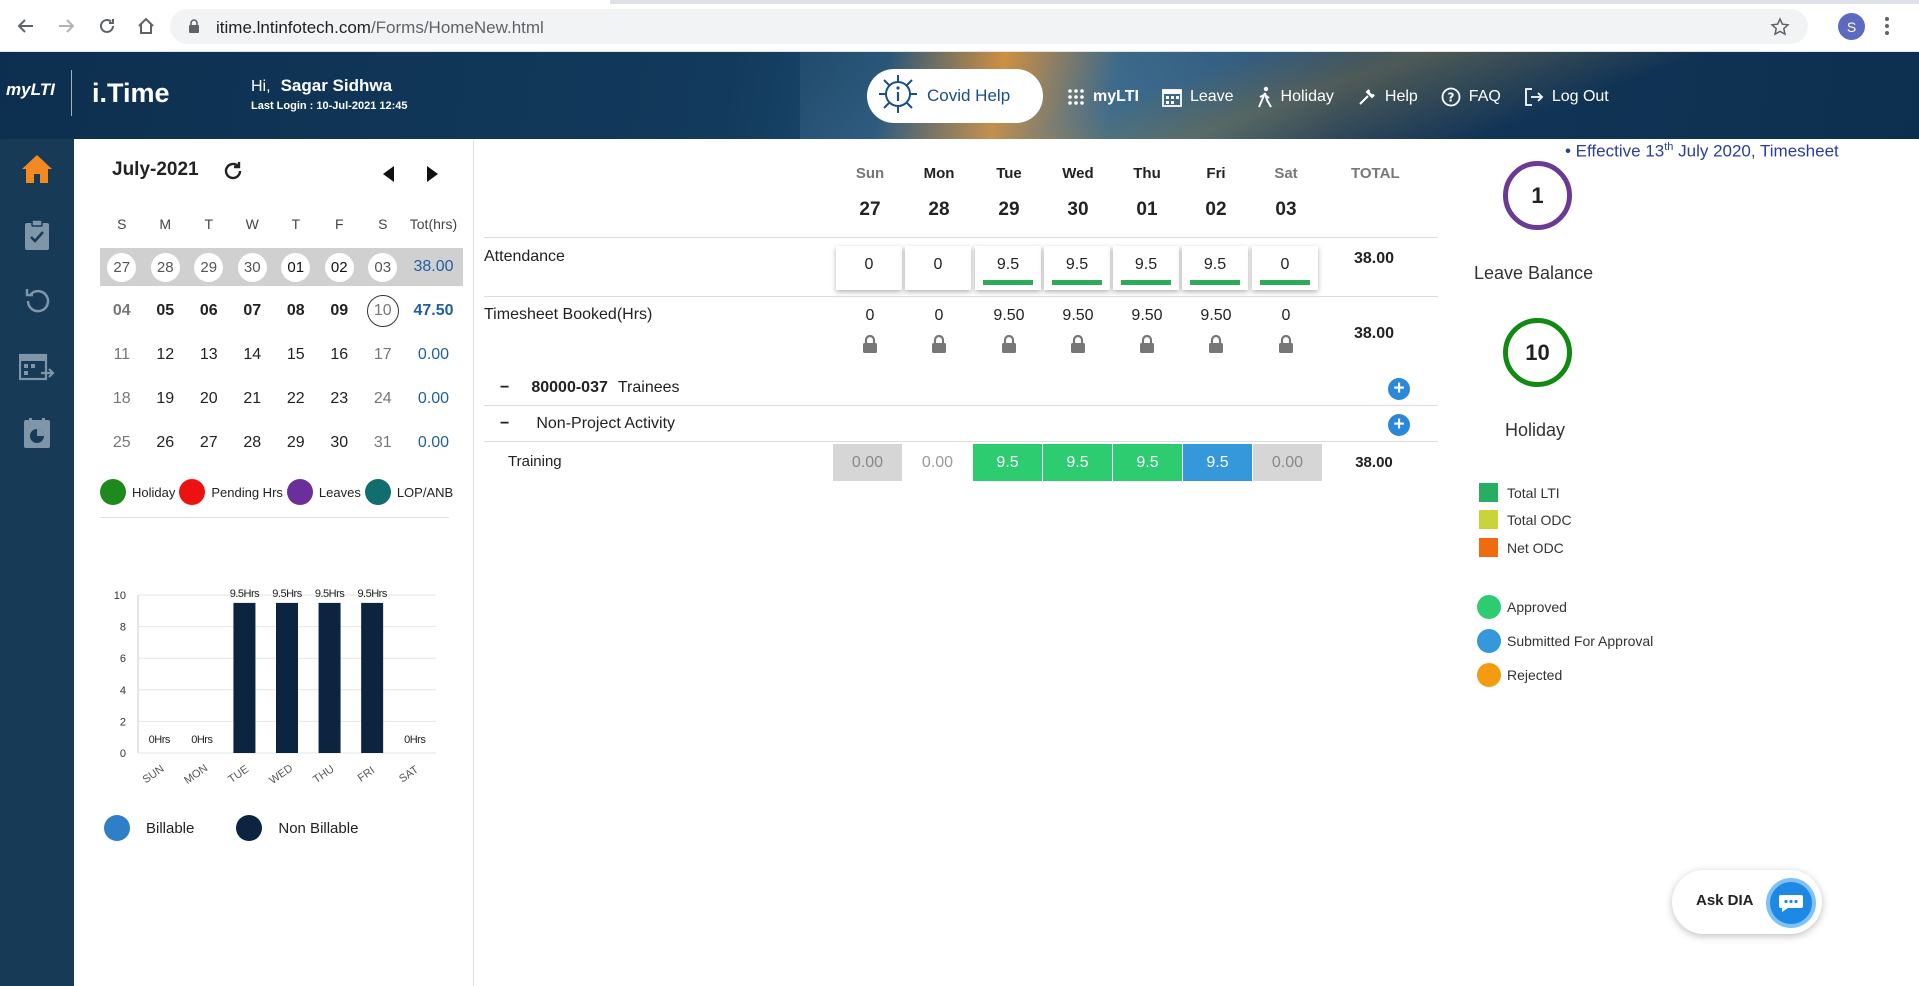 Image resolution: width=1919 pixels, height=986 pixels. I want to click on calendar-day: 22, so click(296, 399).